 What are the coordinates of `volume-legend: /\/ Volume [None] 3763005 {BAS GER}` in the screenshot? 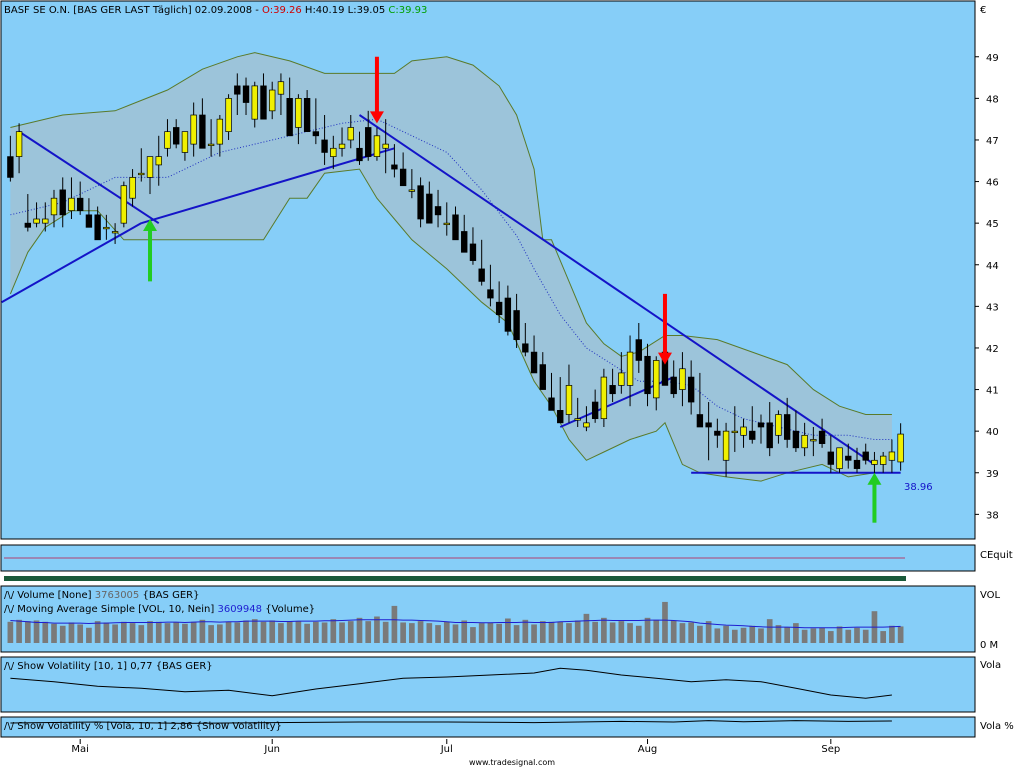 It's located at (101, 595).